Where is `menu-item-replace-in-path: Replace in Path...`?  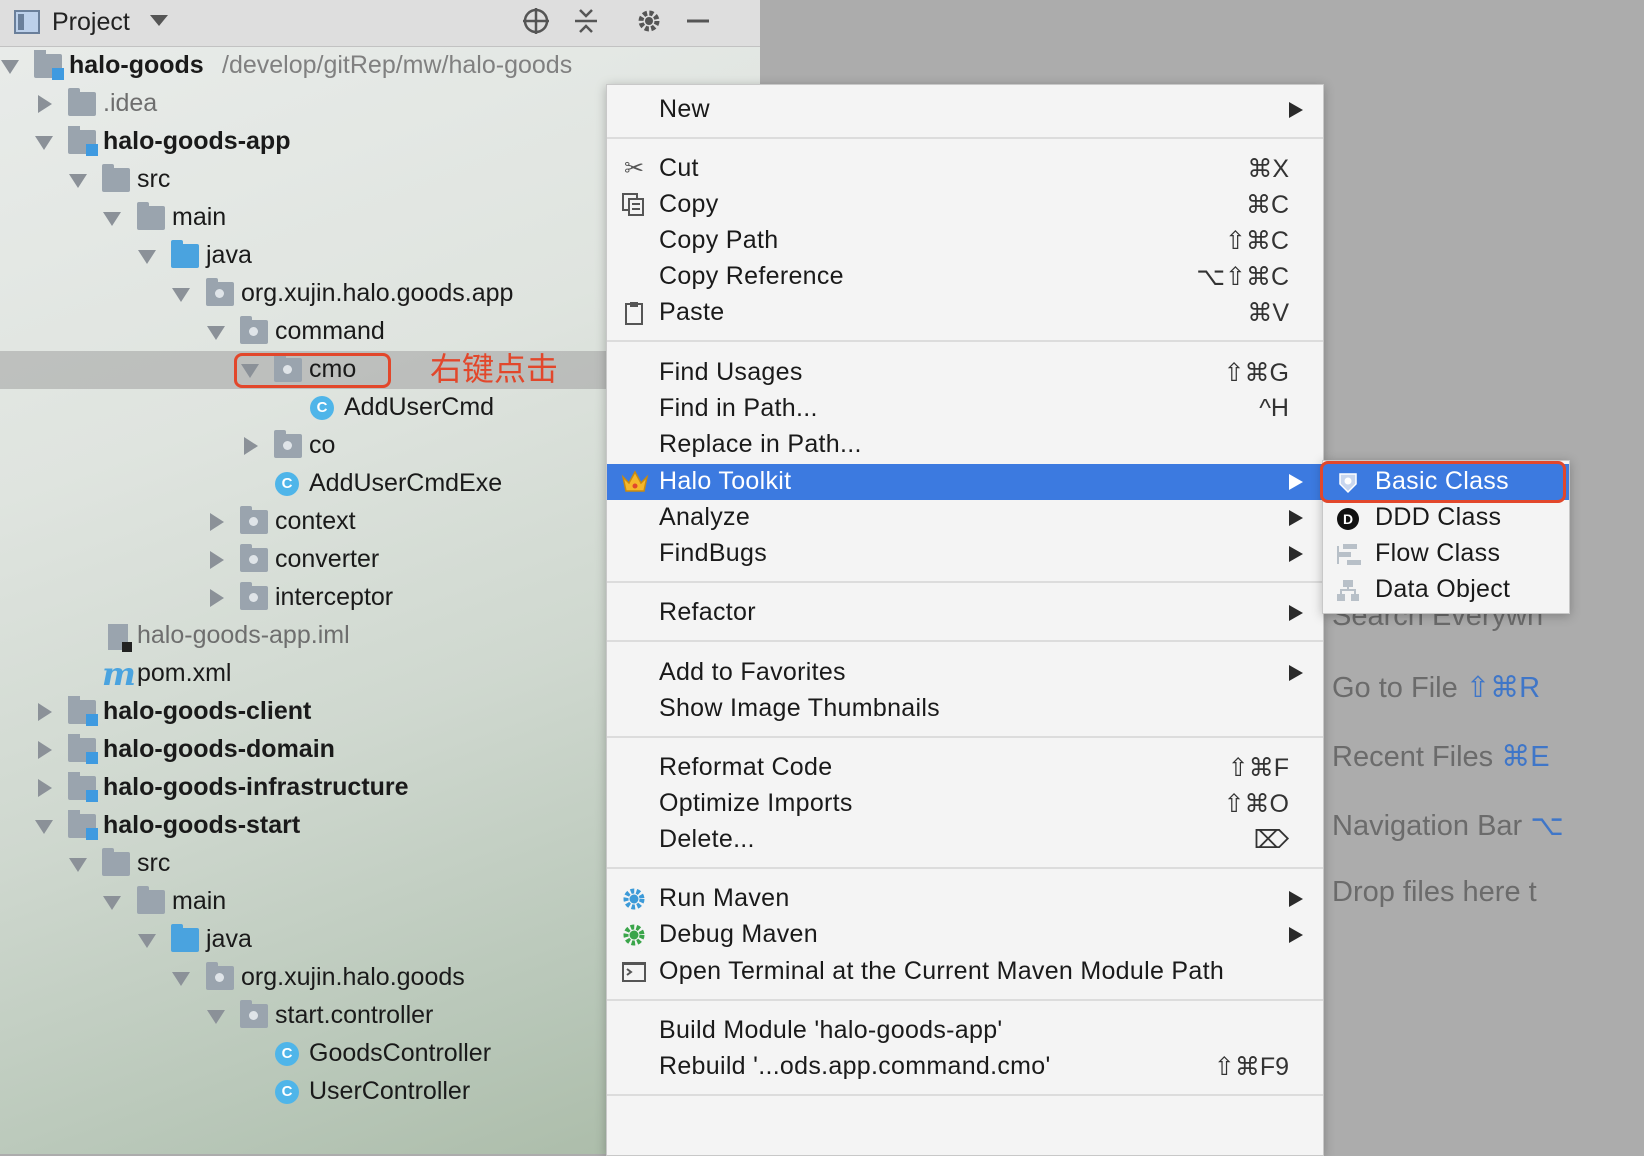 menu-item-replace-in-path: Replace in Path... is located at coordinates (965, 445).